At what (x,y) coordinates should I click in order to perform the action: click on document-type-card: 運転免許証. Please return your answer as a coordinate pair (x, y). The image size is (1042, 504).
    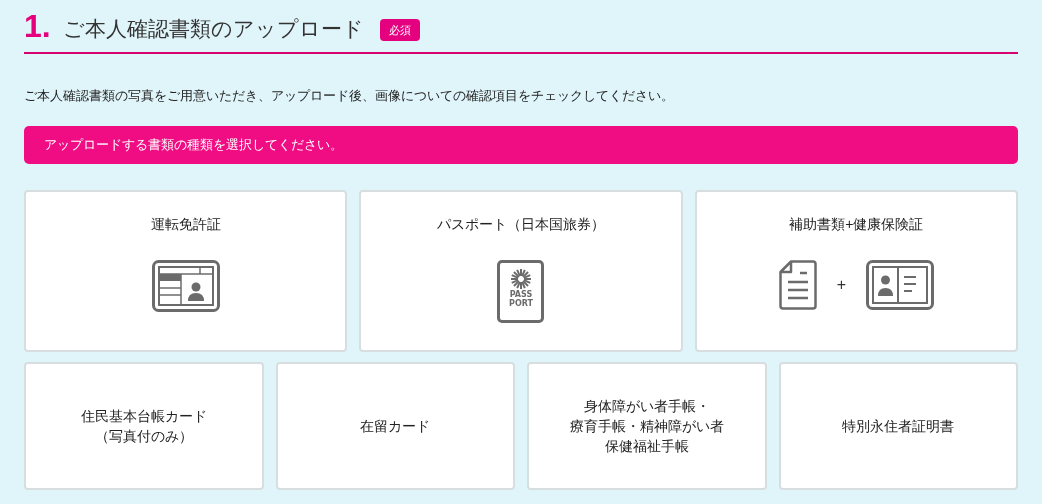
    Looking at the image, I should click on (186, 270).